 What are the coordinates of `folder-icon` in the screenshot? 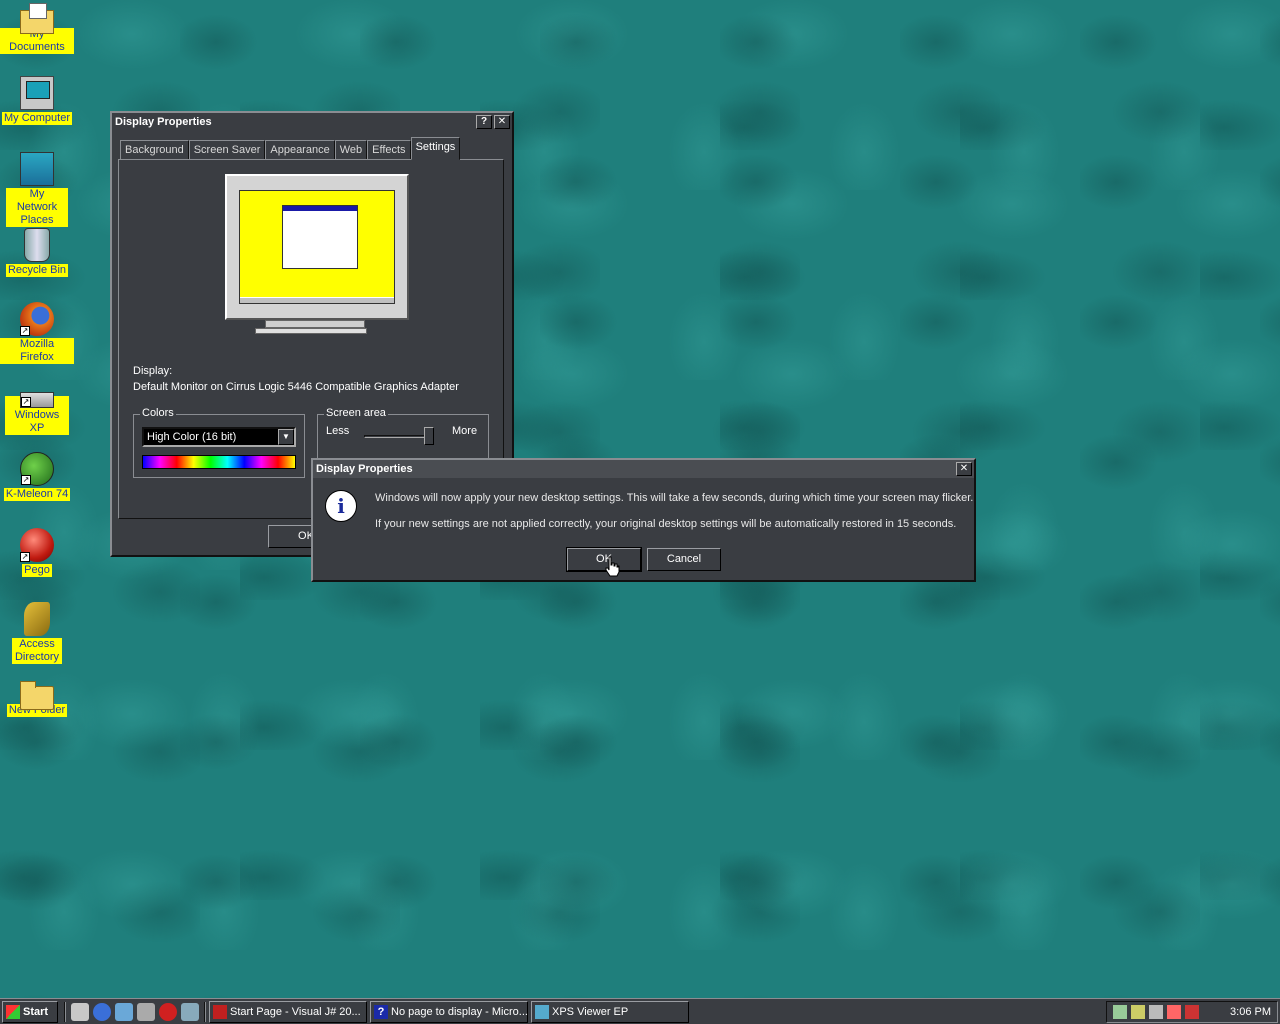 It's located at (37, 695).